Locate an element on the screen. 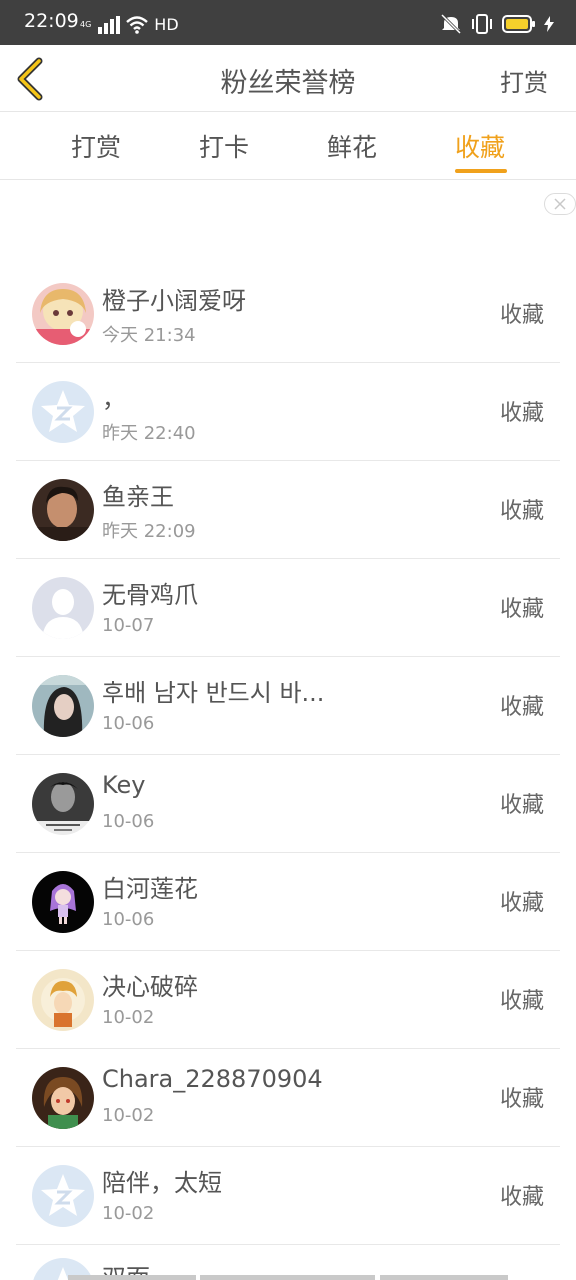  fan-time: 昨天 22:40 is located at coordinates (149, 433).